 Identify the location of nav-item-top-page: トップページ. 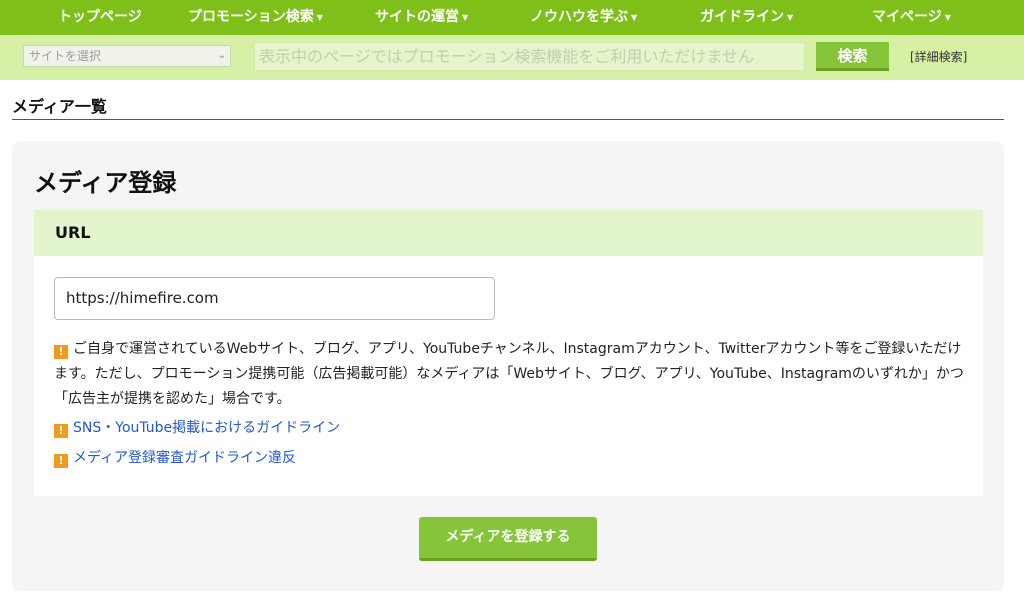
(100, 17).